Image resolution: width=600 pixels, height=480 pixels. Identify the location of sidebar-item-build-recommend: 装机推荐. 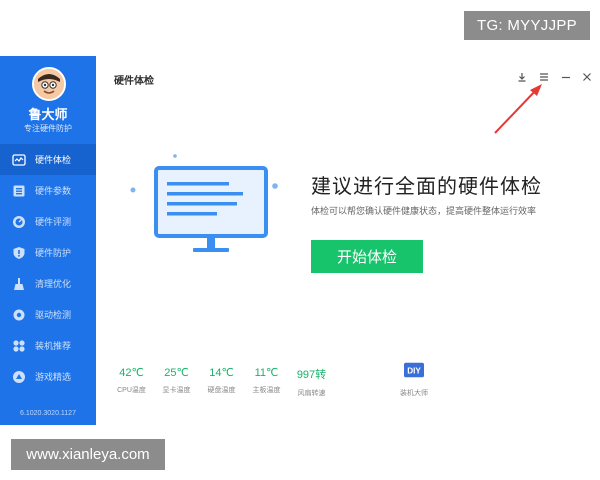
(48, 345).